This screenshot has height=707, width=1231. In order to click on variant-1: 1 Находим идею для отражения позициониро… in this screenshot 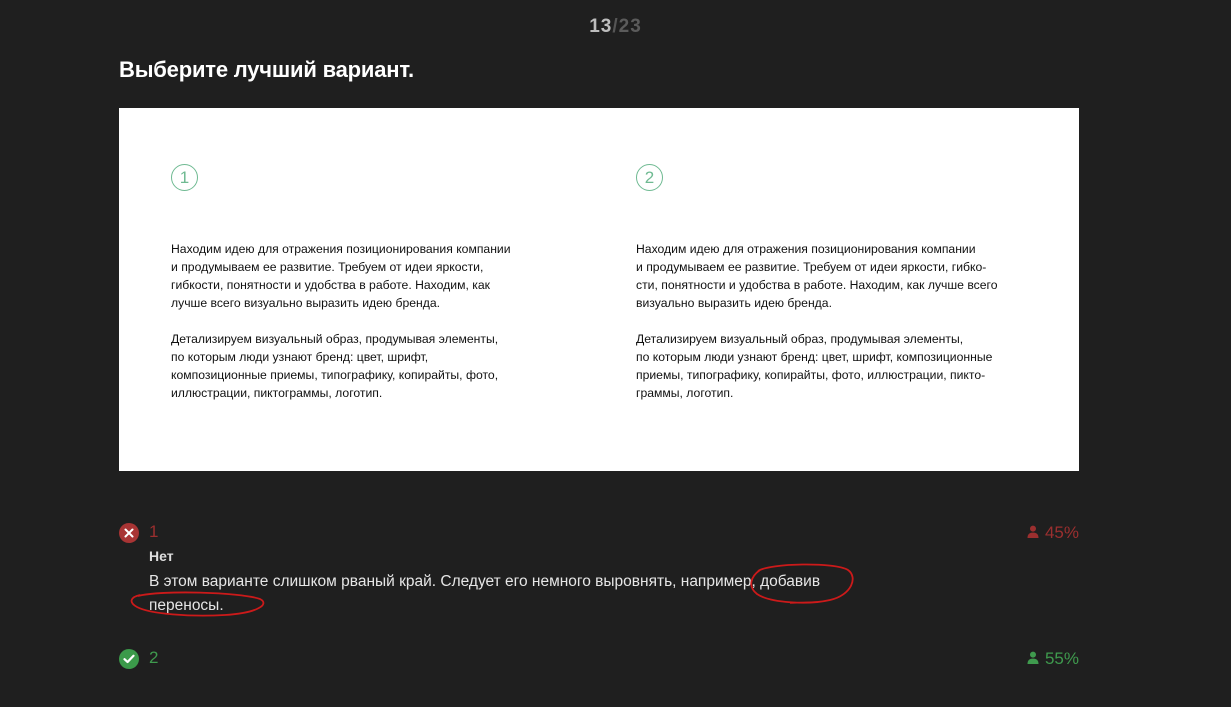, I will do `click(351, 283)`.